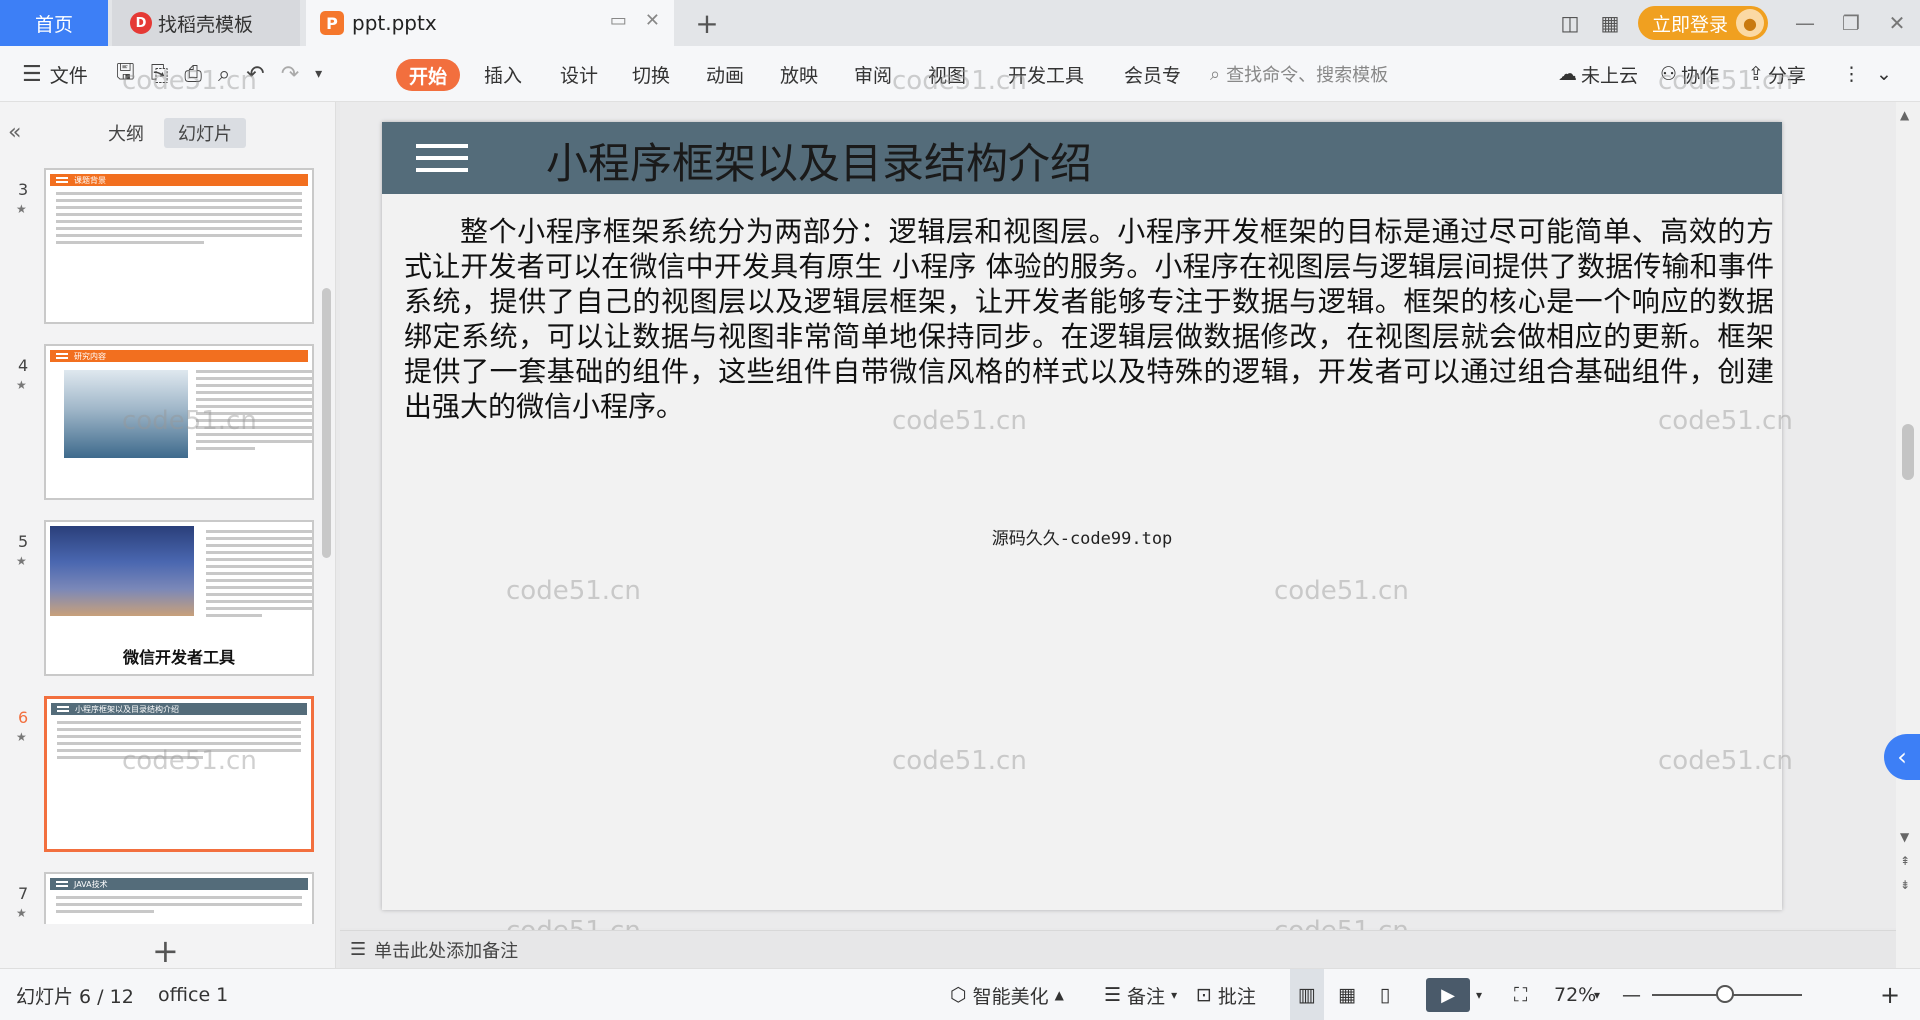 The image size is (1920, 1020). Describe the element at coordinates (1905, 885) in the screenshot. I see `next-slide-icon: ⇟` at that location.